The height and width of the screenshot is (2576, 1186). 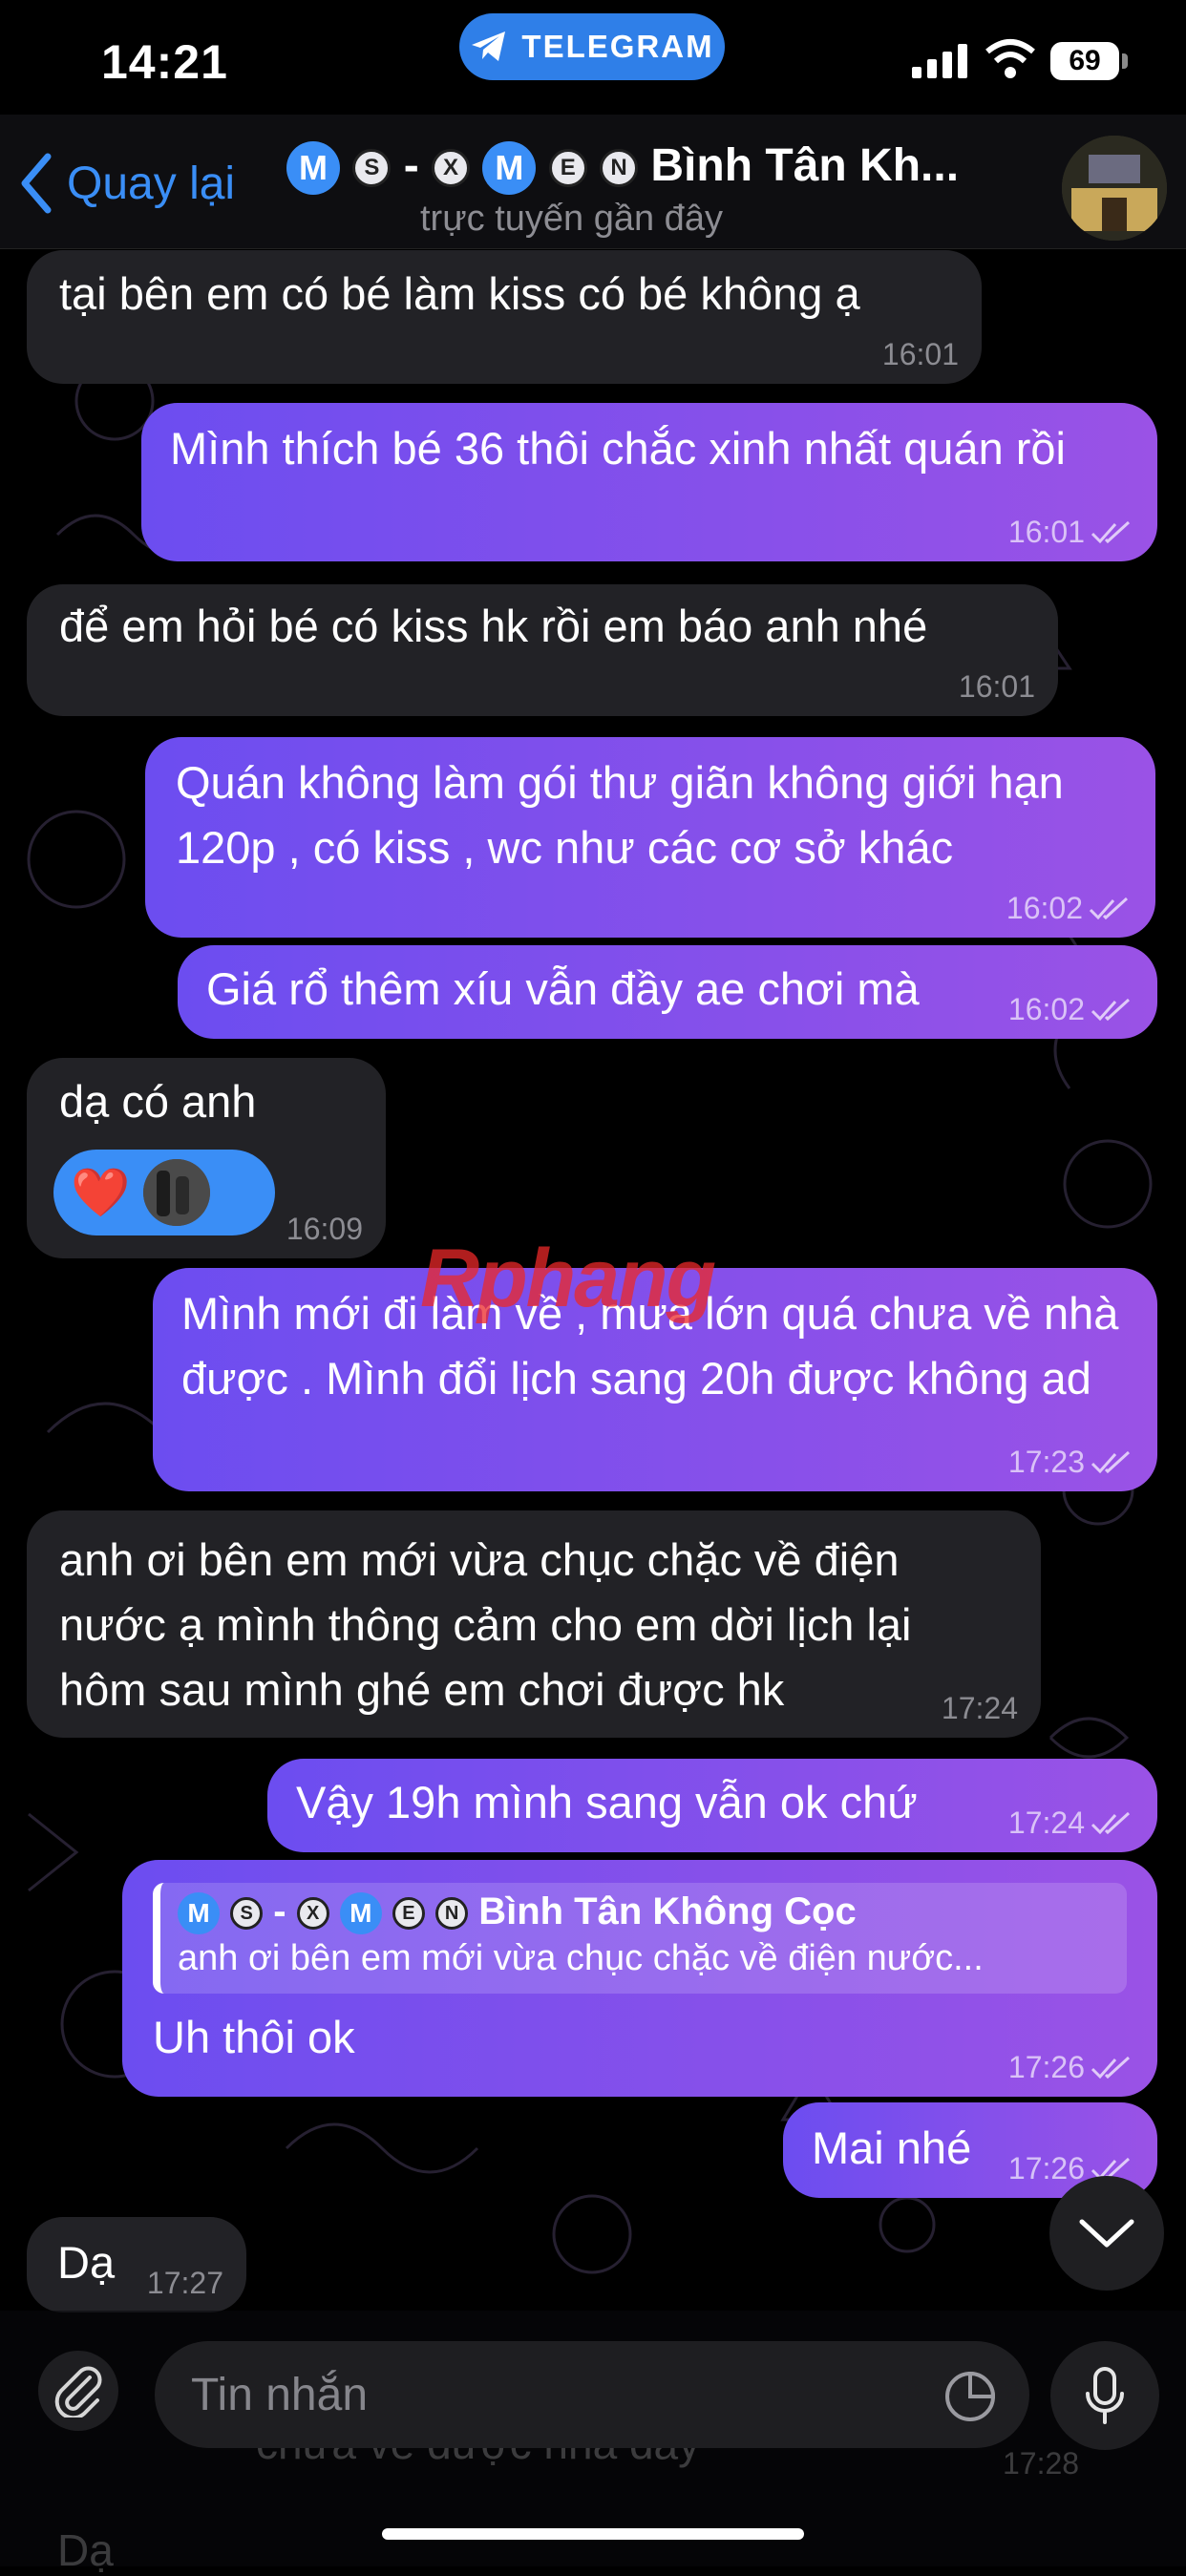 What do you see at coordinates (563, 988) in the screenshot?
I see `message-text: Giá rổ thêm xíu vẫn đầy ae chơi mà` at bounding box center [563, 988].